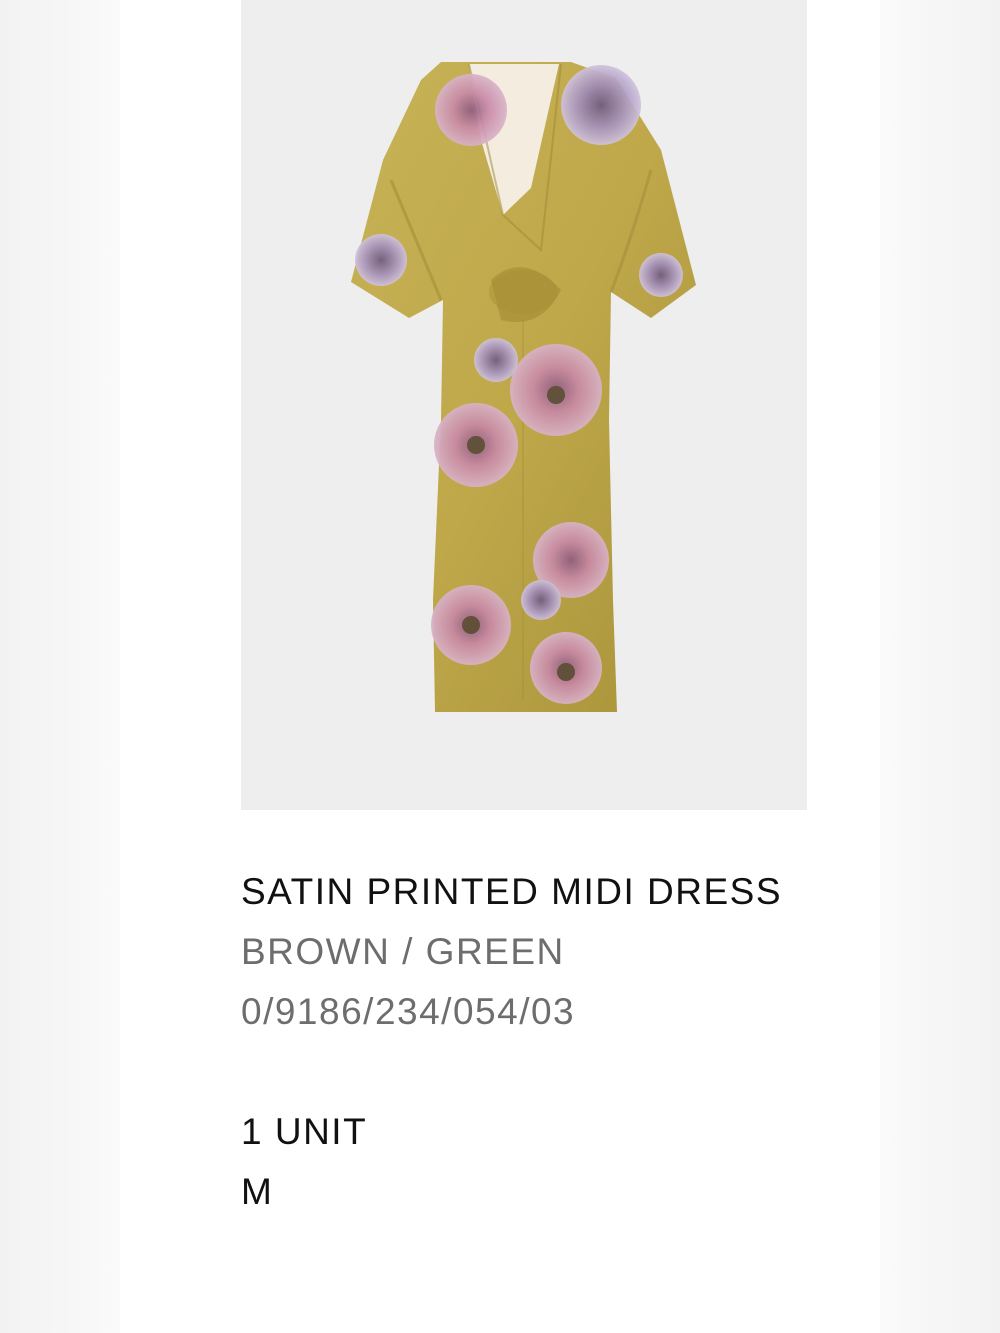  What do you see at coordinates (304, 1131) in the screenshot?
I see `product-quantity: 1 UNIT` at bounding box center [304, 1131].